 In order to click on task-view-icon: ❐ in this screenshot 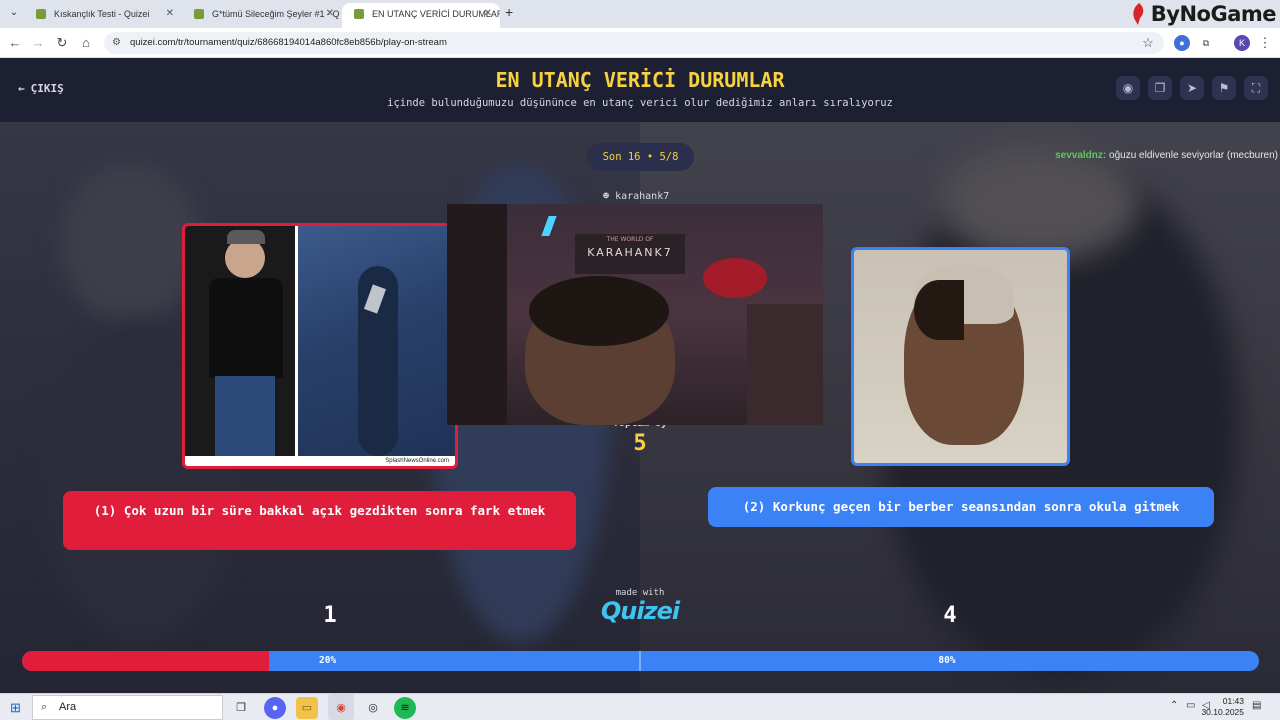, I will do `click(241, 708)`.